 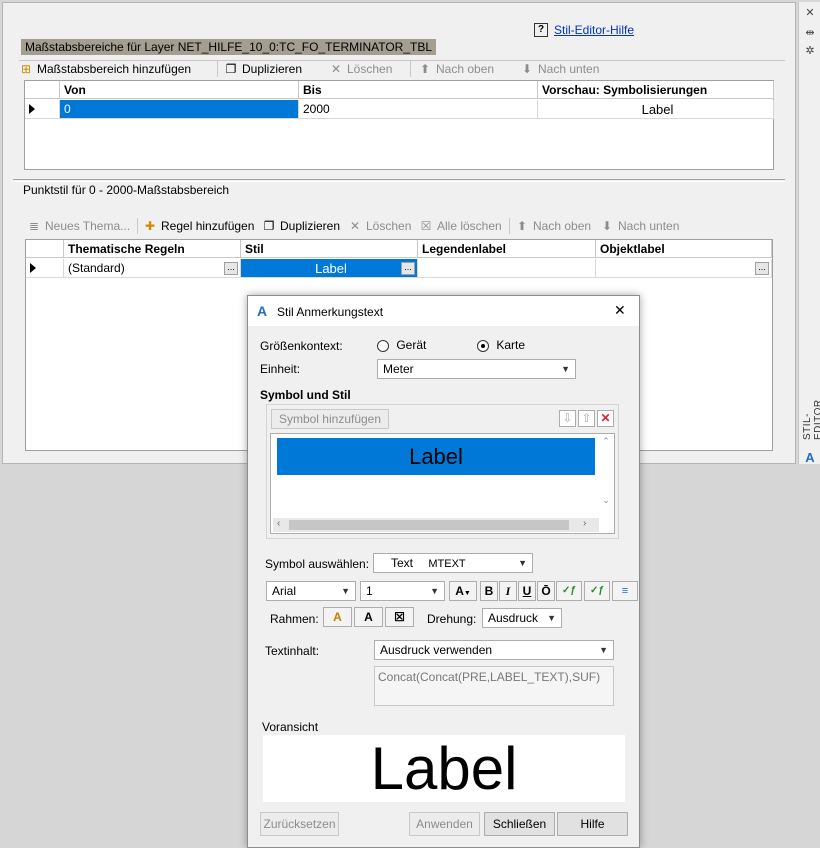 I want to click on help-button: Hilfe, so click(x=592, y=824).